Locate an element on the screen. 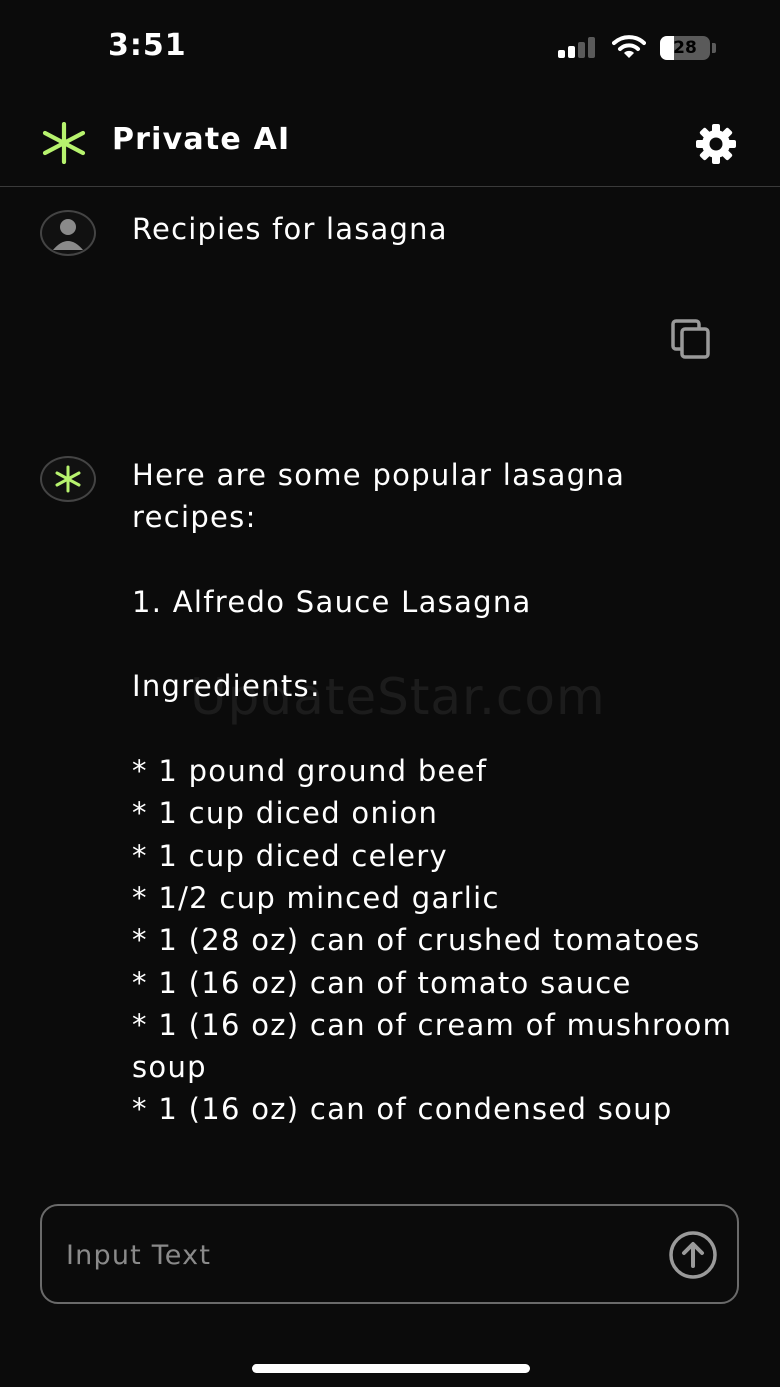 This screenshot has height=1387, width=780. status-time: 3:51 is located at coordinates (147, 45).